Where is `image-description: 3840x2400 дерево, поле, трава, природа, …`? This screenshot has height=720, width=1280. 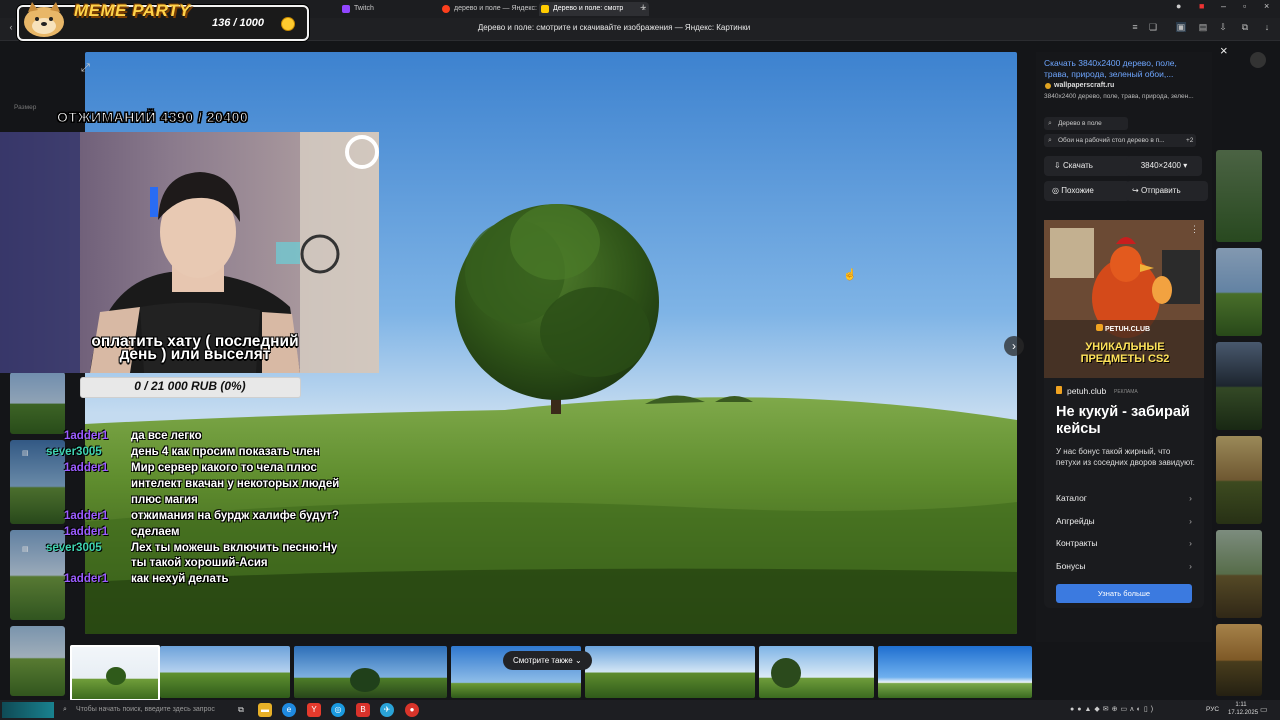 image-description: 3840x2400 дерево, поле, трава, природа, … is located at coordinates (1119, 96).